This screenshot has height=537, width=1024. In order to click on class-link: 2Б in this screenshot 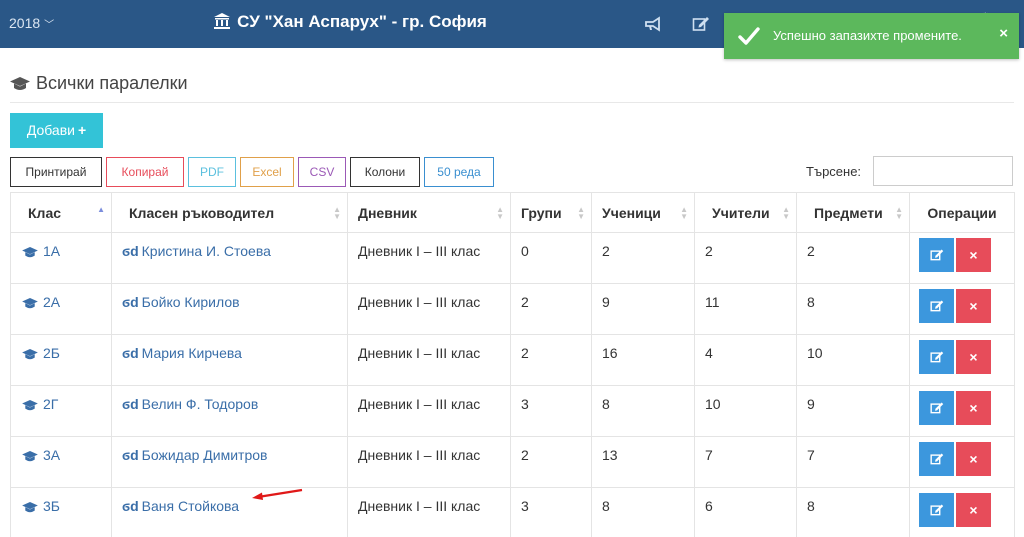, I will do `click(41, 353)`.